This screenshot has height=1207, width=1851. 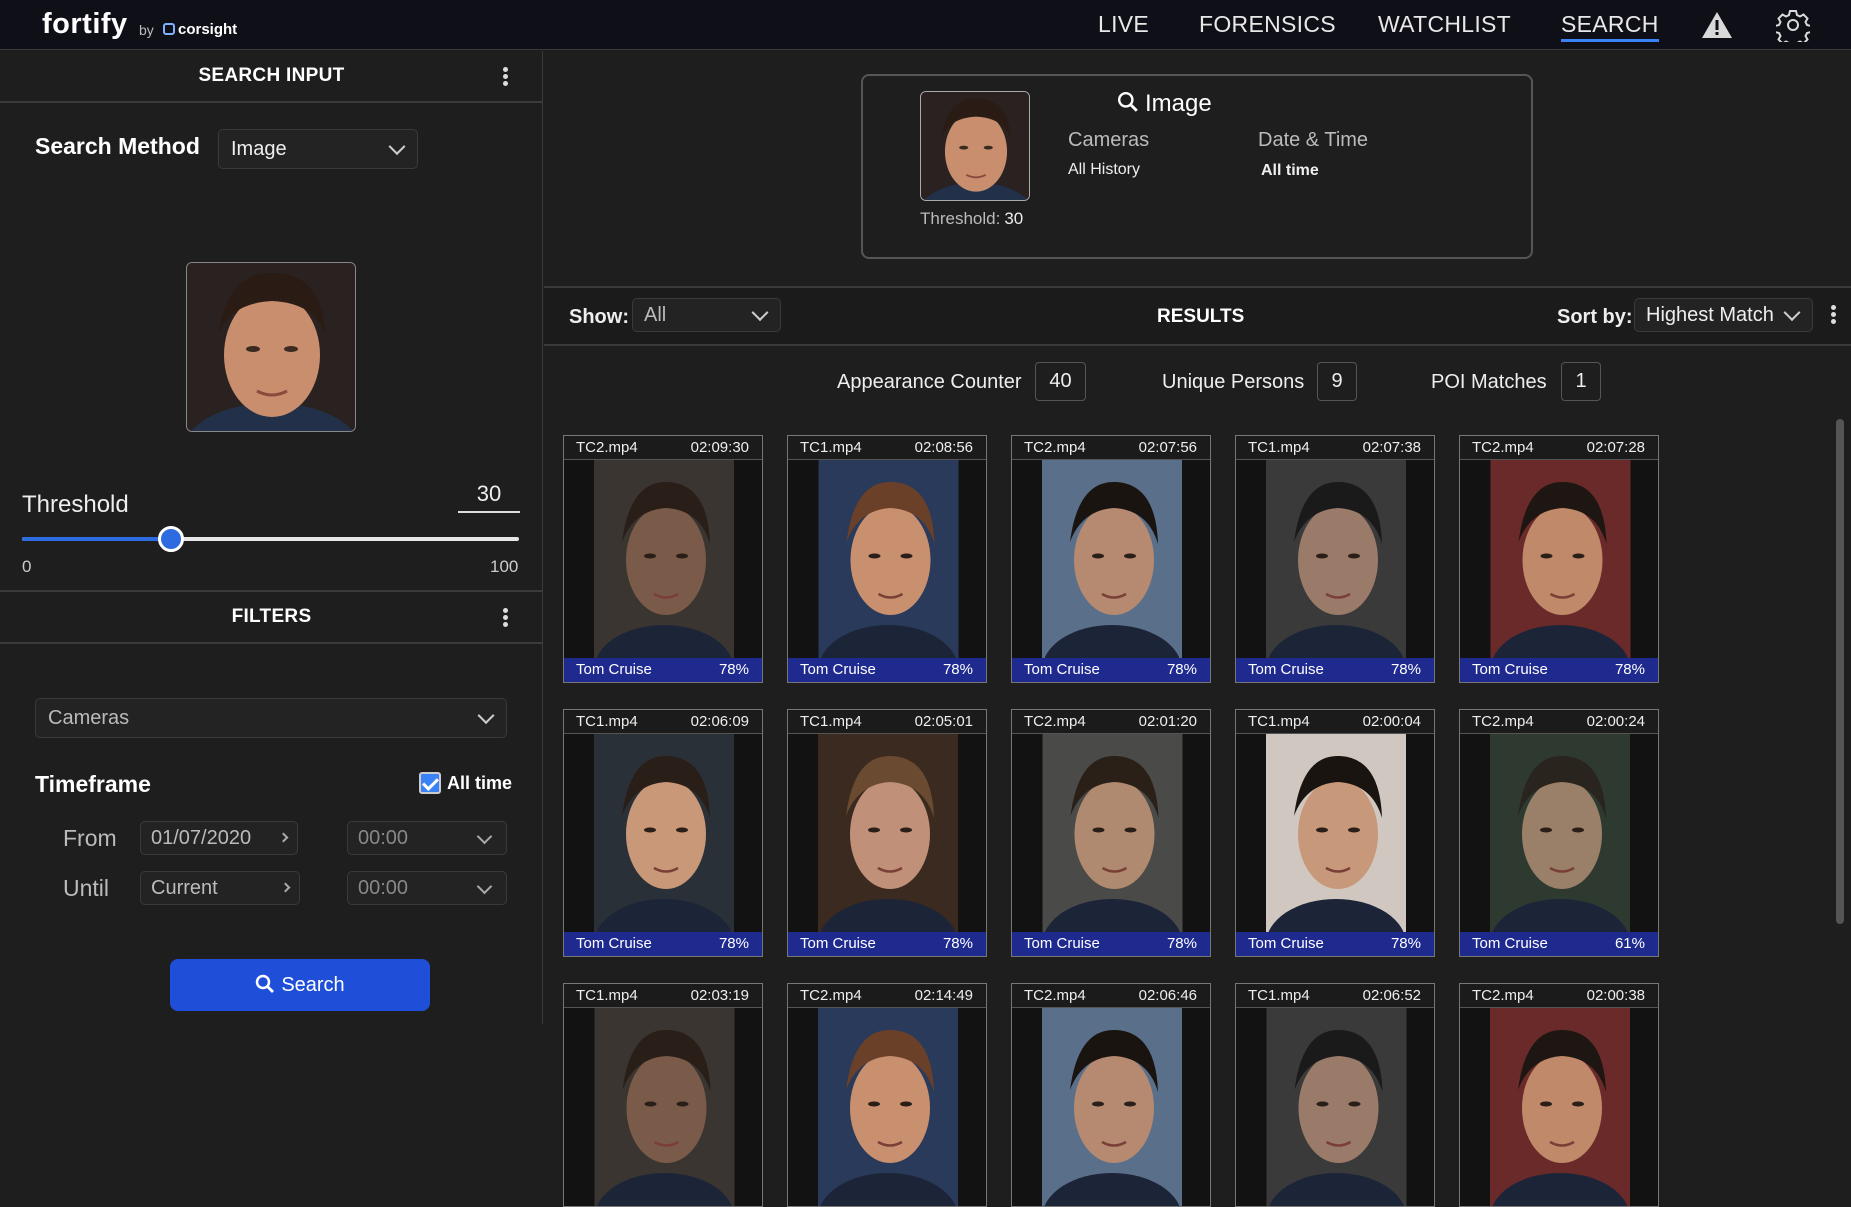 I want to click on result-tile-header: TC2.mp4 02:00:38, so click(x=1559, y=996).